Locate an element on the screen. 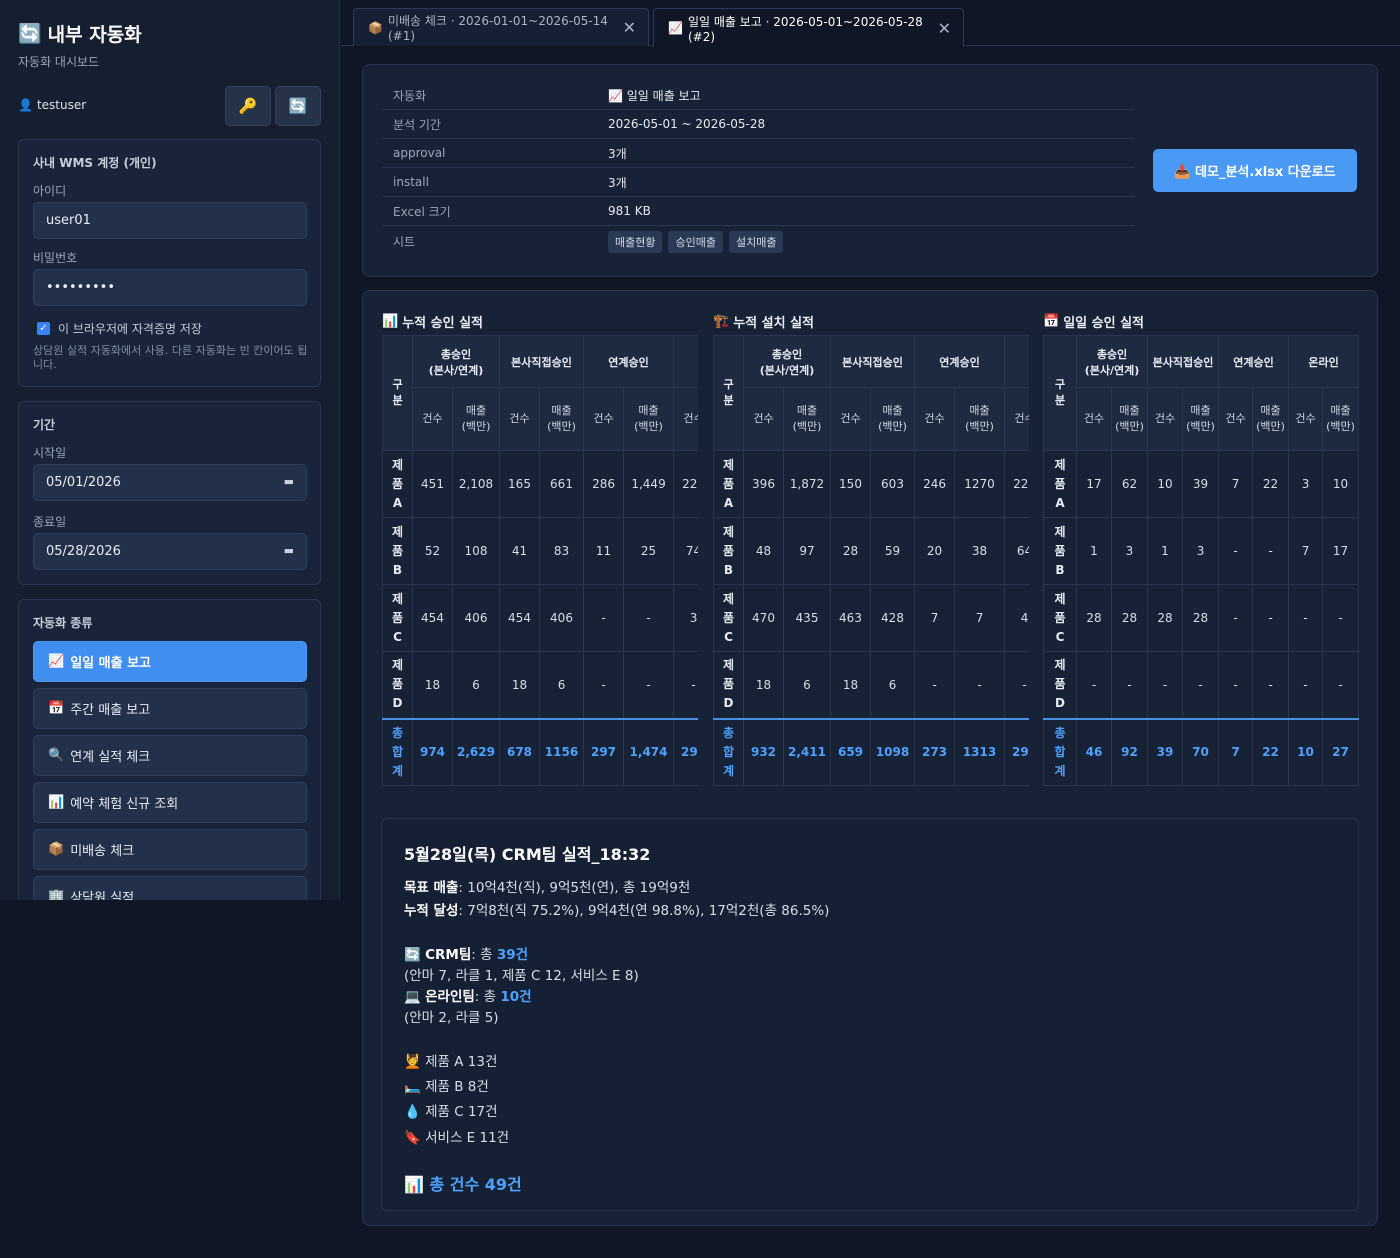  package-icon: 📦 is located at coordinates (375, 27).